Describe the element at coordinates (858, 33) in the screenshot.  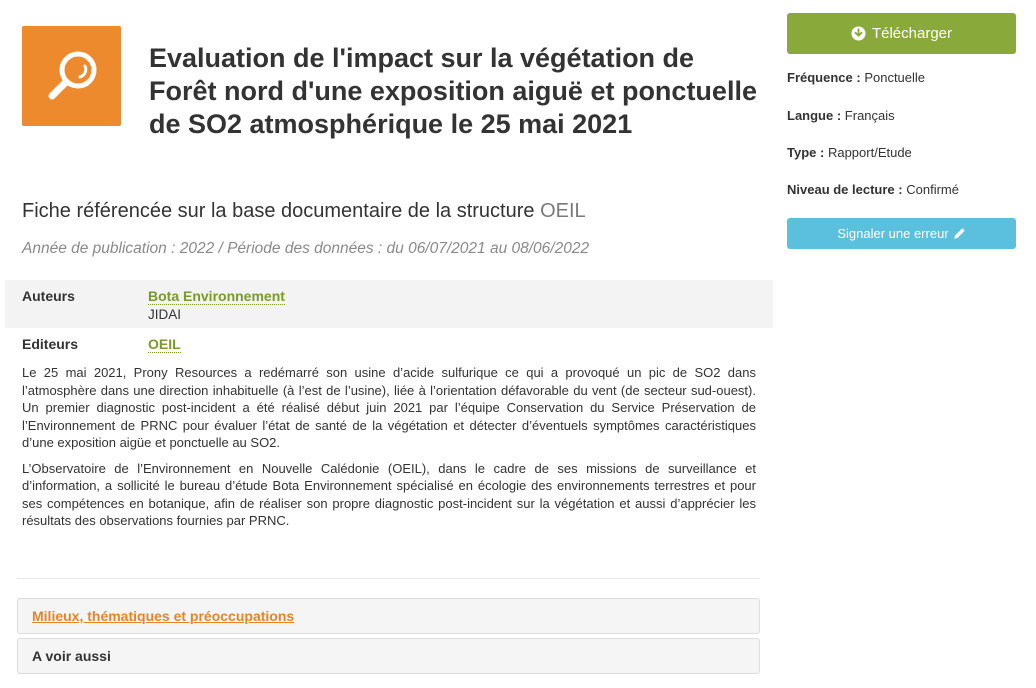
I see `download-circle-icon` at that location.